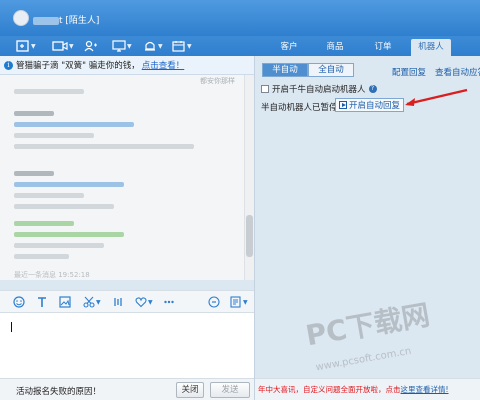  Describe the element at coordinates (431, 47) in the screenshot. I see `tab-robot: 机器人` at that location.